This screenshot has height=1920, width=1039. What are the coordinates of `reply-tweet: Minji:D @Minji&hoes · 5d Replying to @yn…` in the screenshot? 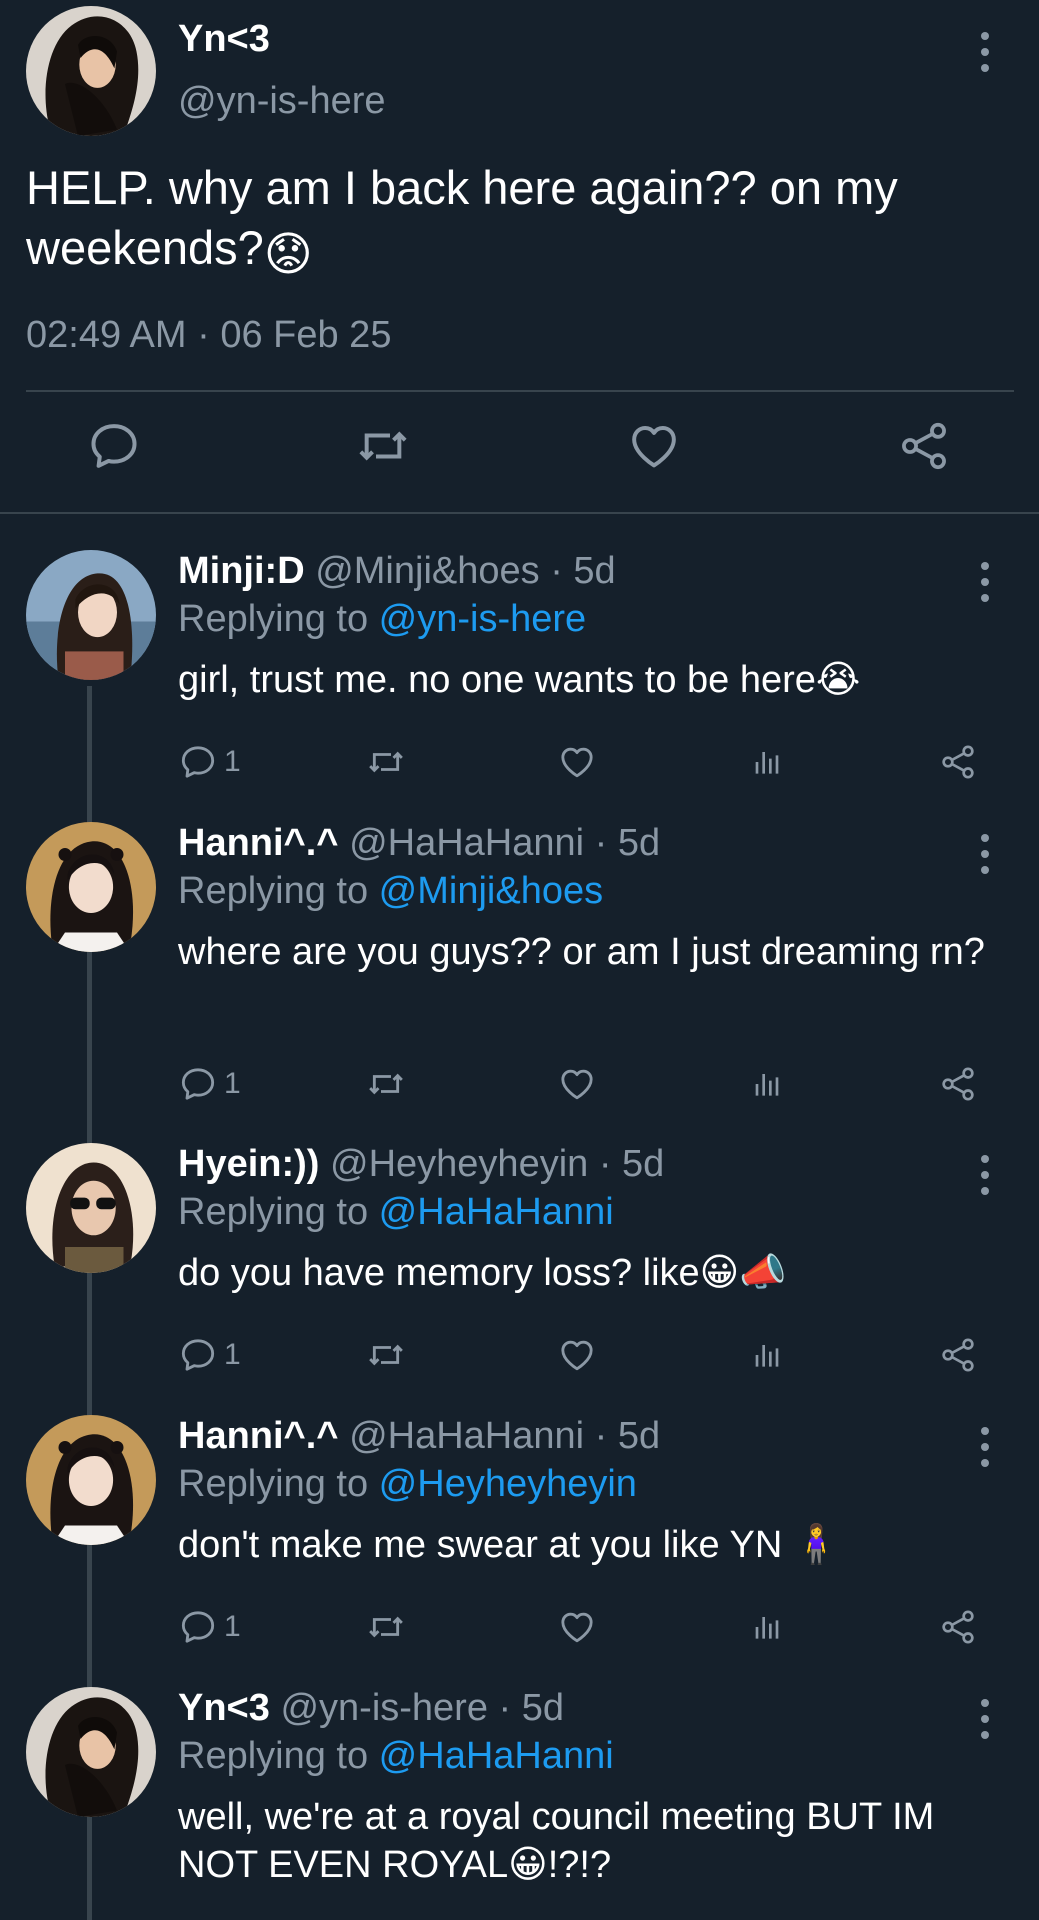 It's located at (519, 670).